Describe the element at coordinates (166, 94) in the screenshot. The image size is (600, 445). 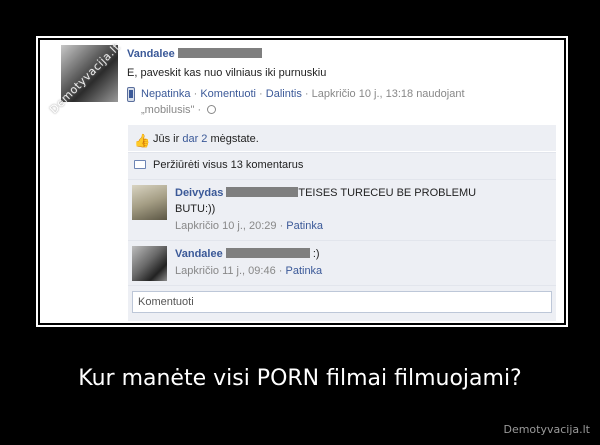
I see `unlike-link: Nepatinka` at that location.